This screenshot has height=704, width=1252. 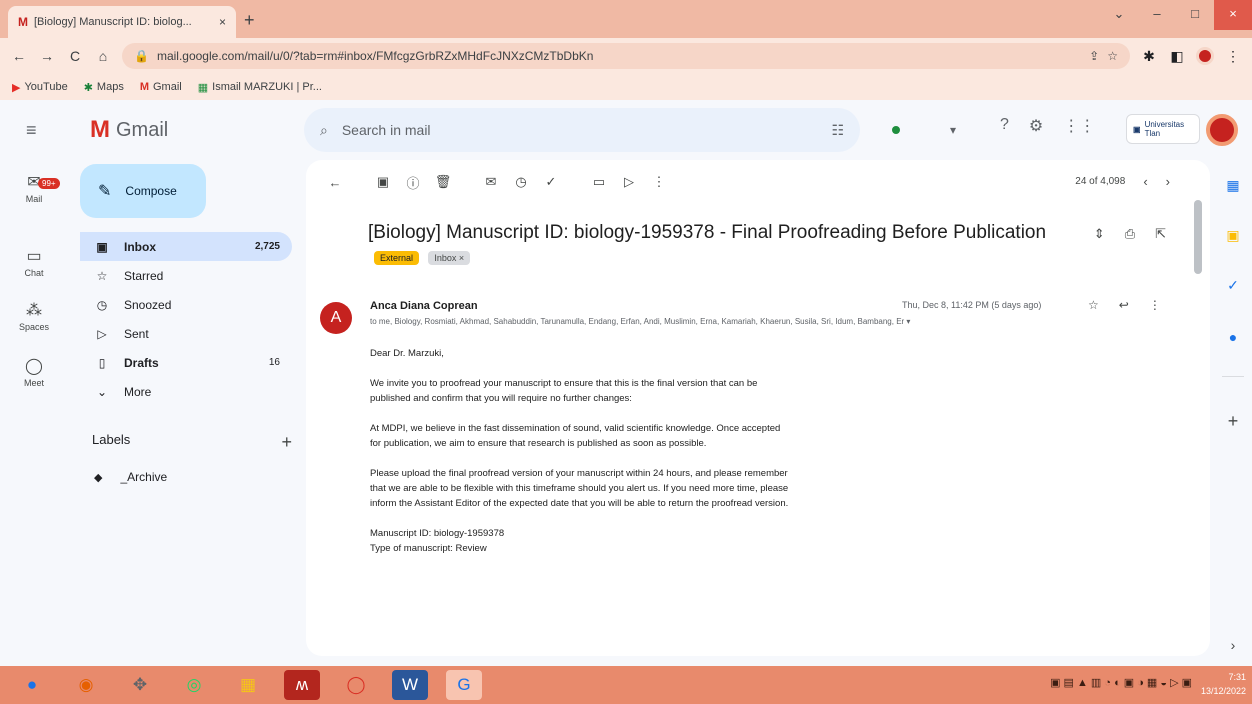 I want to click on organization-badge: ▣ Universitas Tlan, so click(x=1163, y=129).